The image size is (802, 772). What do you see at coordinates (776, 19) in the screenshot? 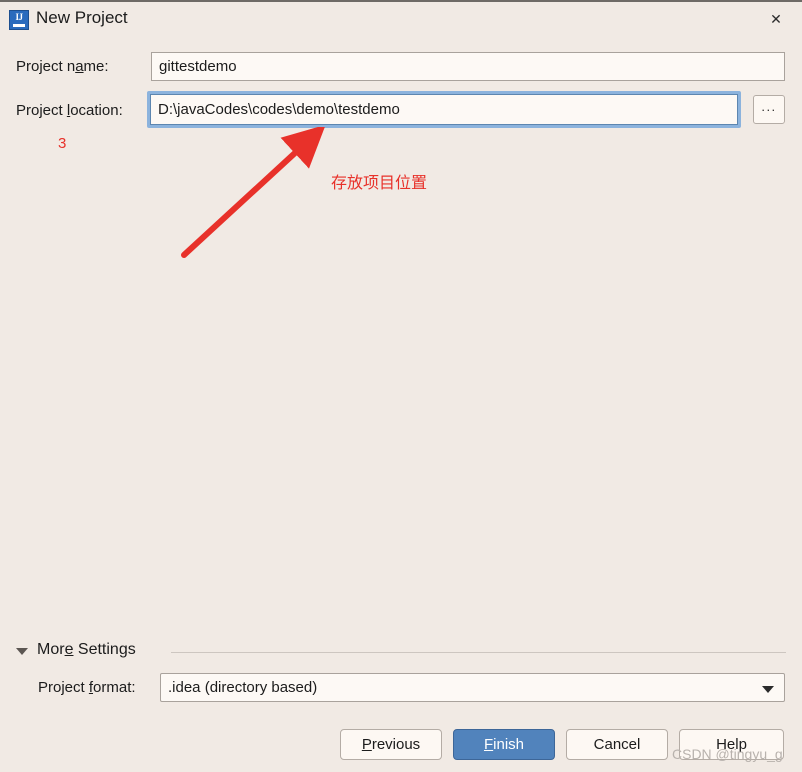
I see `close-icon: ✕` at bounding box center [776, 19].